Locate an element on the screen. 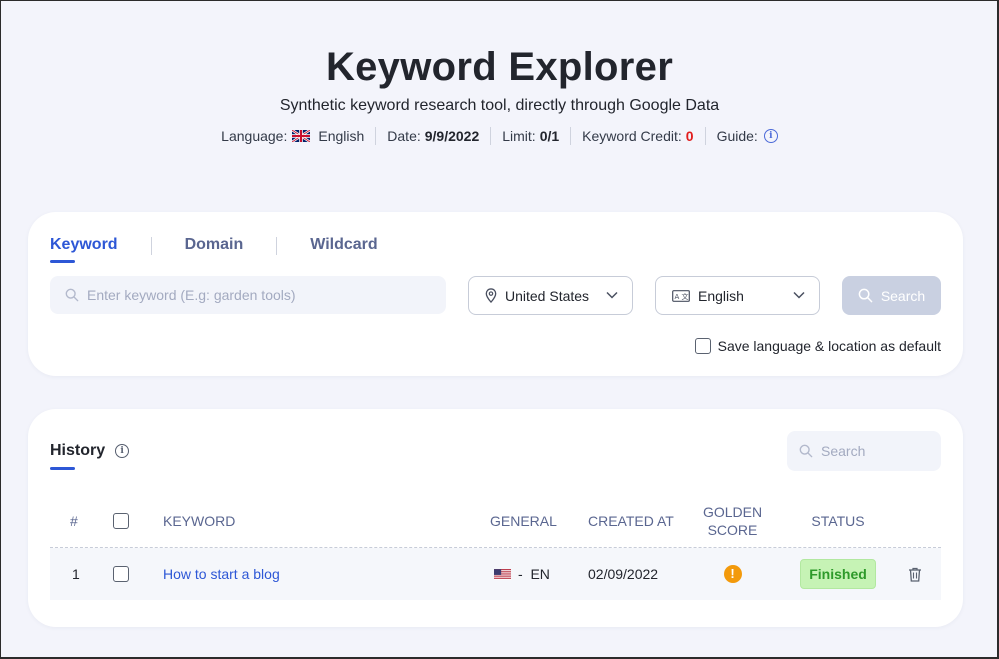 The width and height of the screenshot is (999, 659). location-select: United States is located at coordinates (550, 295).